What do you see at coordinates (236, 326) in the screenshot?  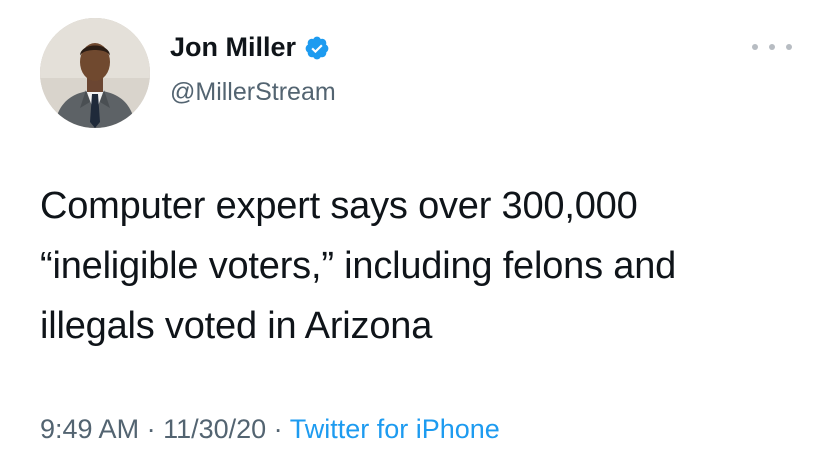 I see `tweet-text-line: illegals voted in Arizona` at bounding box center [236, 326].